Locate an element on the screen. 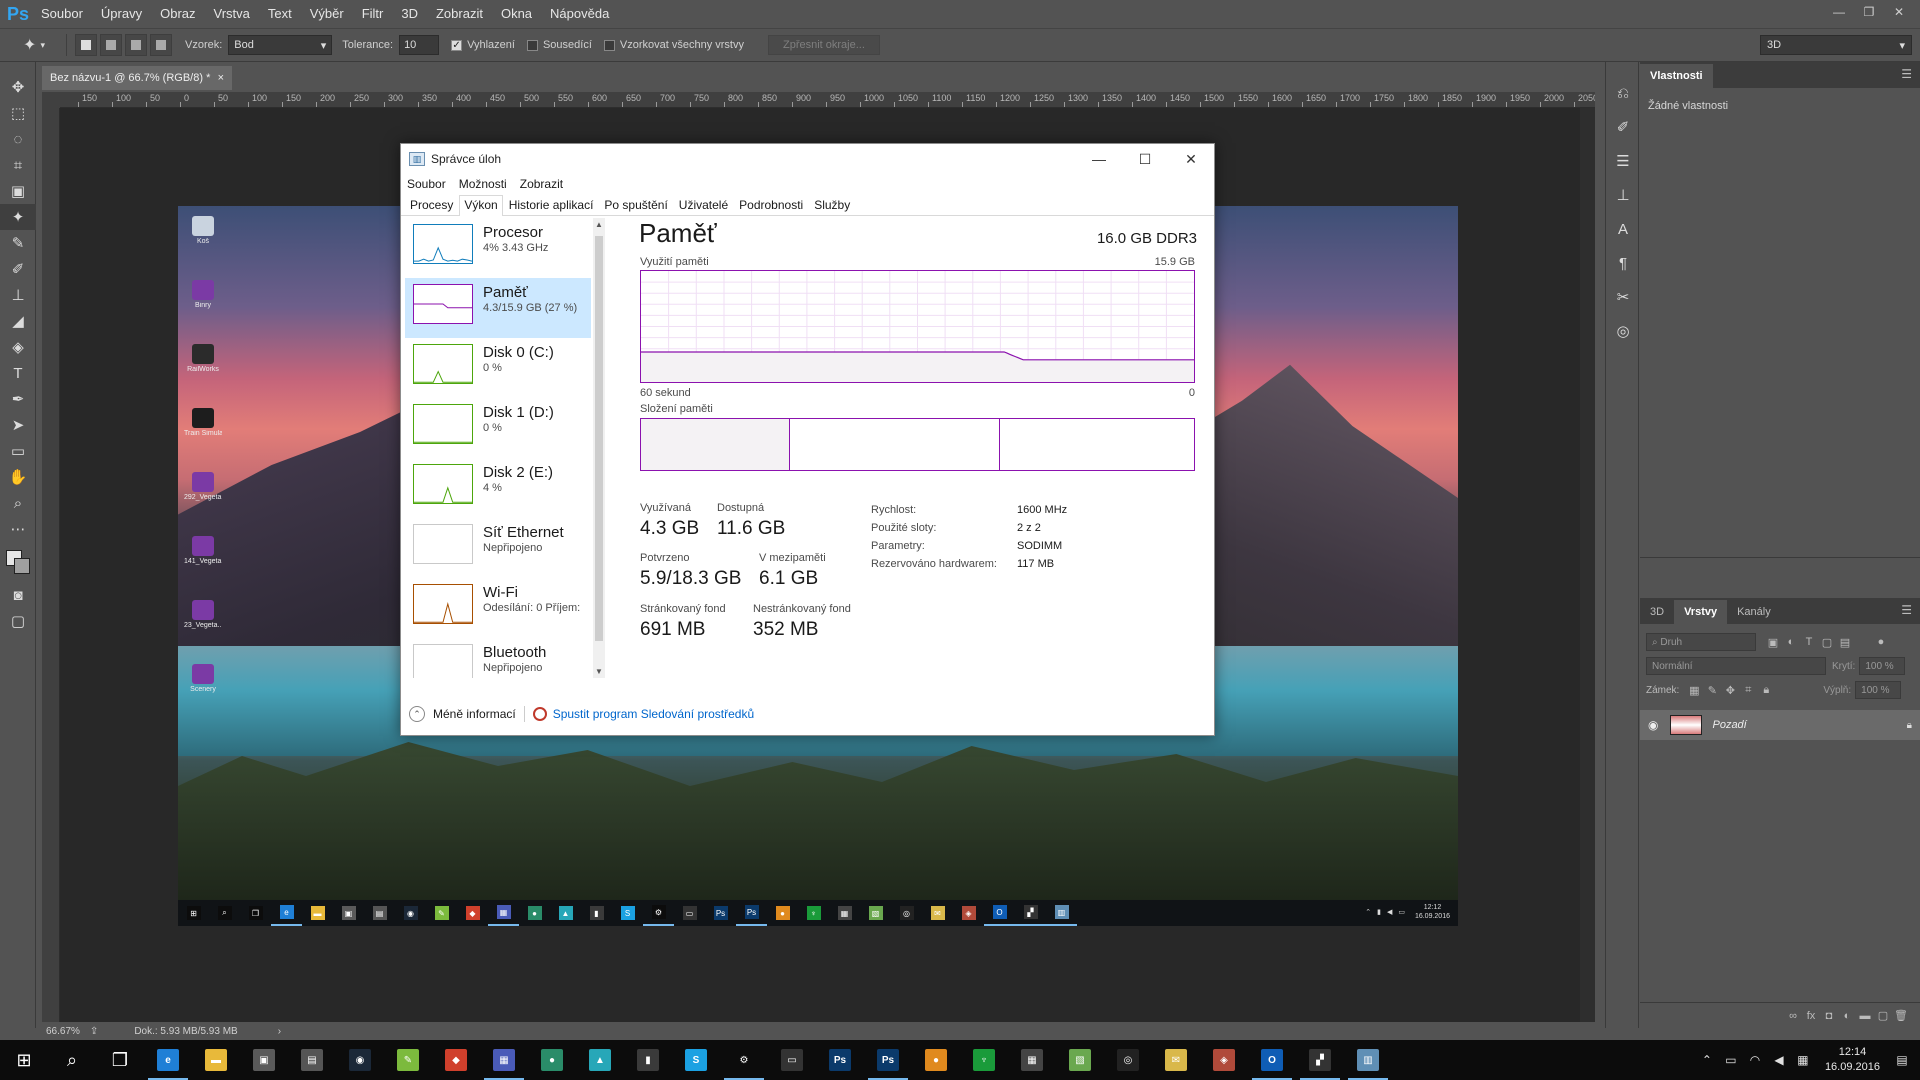 The height and width of the screenshot is (1080, 1920). minimize-button: — is located at coordinates (1099, 159).